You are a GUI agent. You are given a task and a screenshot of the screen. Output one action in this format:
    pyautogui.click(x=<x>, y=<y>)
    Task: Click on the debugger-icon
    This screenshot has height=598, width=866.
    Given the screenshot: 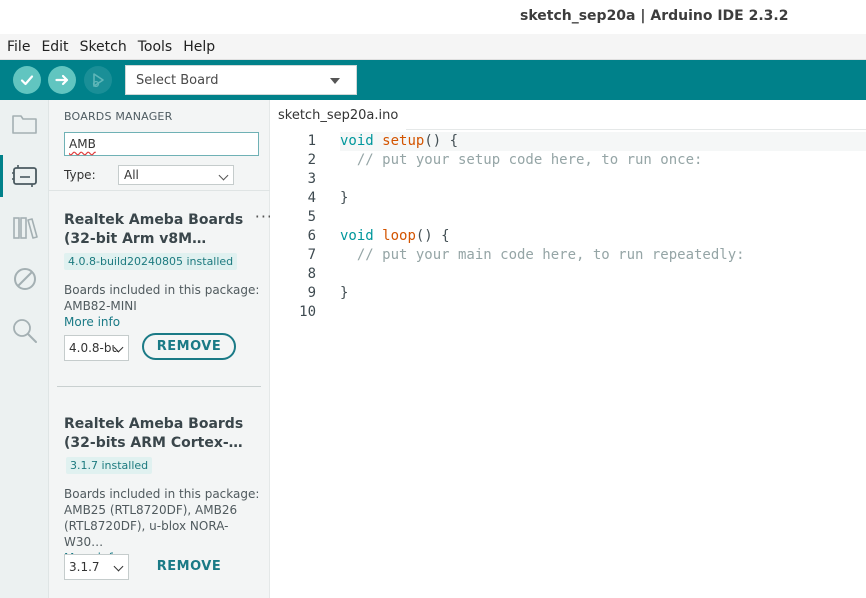 What is the action you would take?
    pyautogui.click(x=98, y=80)
    